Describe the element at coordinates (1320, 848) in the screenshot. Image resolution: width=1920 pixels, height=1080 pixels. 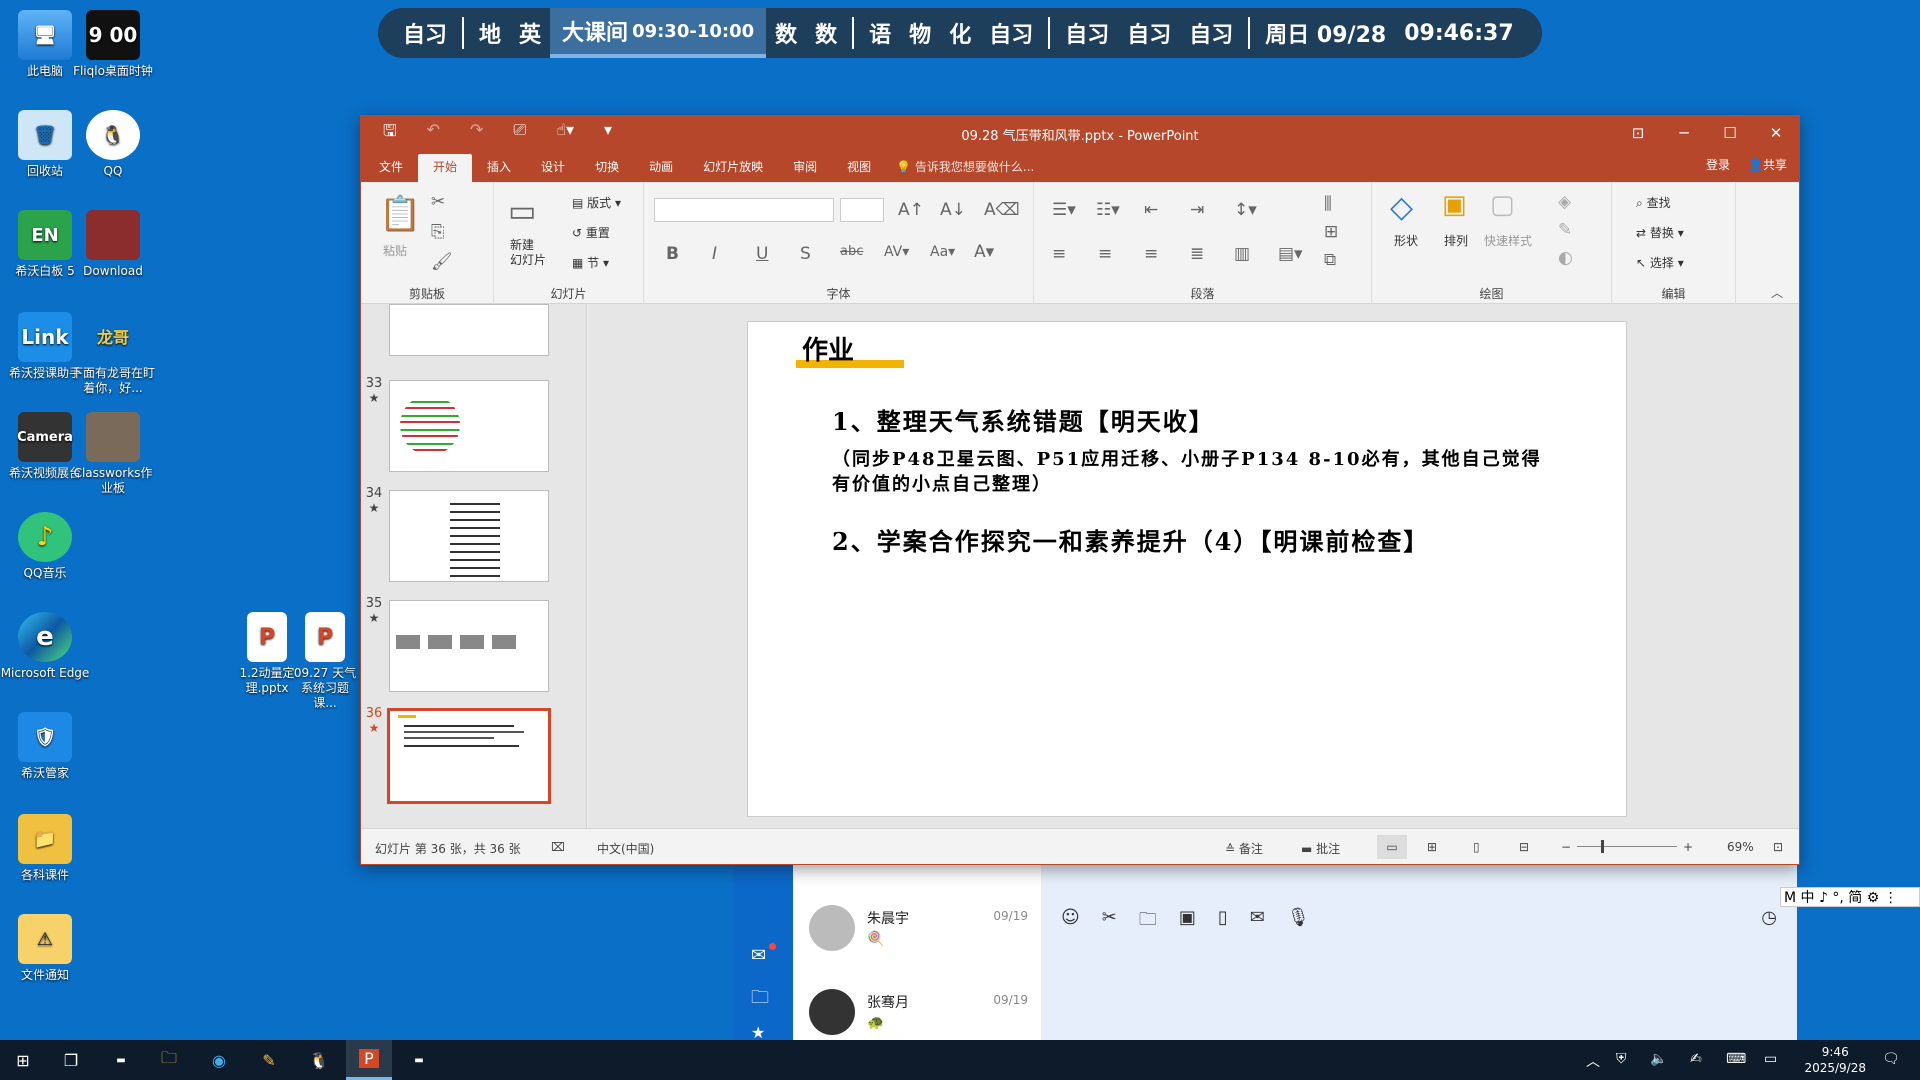
I see `comments-button: ▬ 批注` at that location.